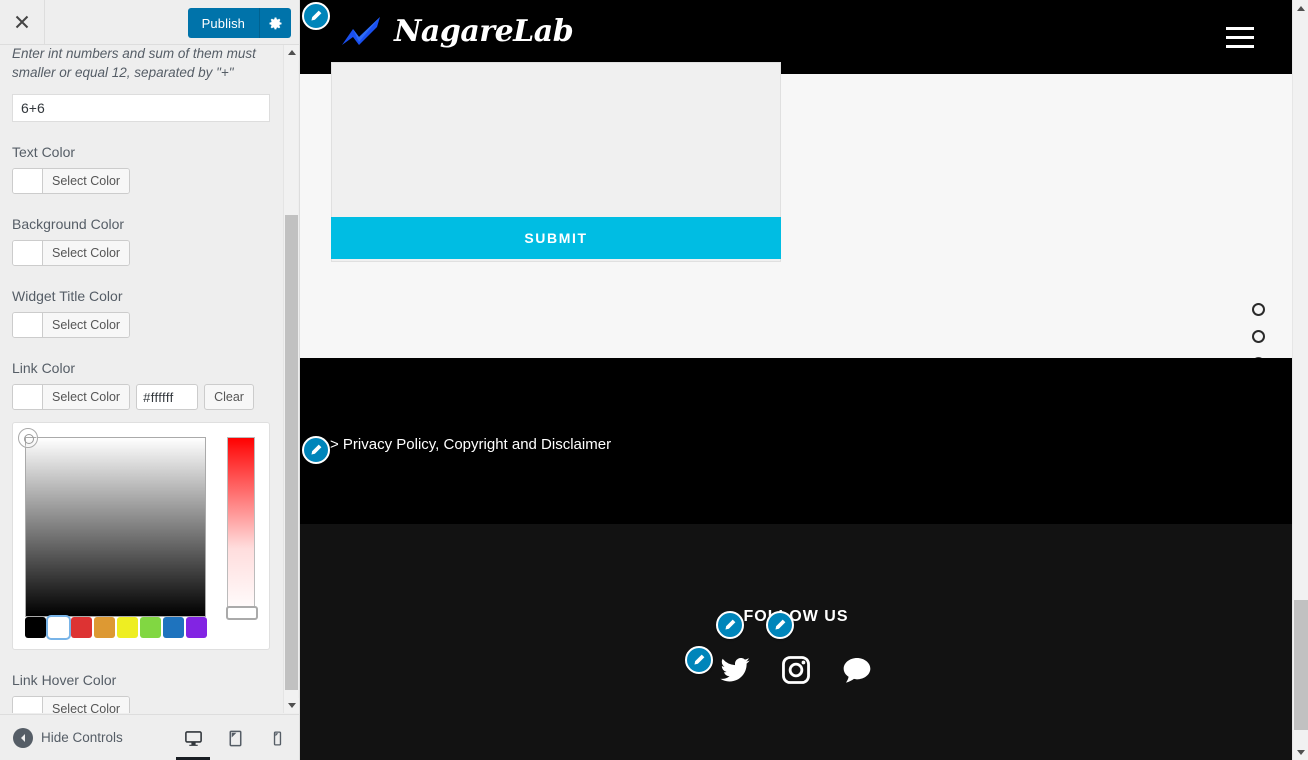 The width and height of the screenshot is (1308, 760). I want to click on customizer-scrollbar, so click(291, 379).